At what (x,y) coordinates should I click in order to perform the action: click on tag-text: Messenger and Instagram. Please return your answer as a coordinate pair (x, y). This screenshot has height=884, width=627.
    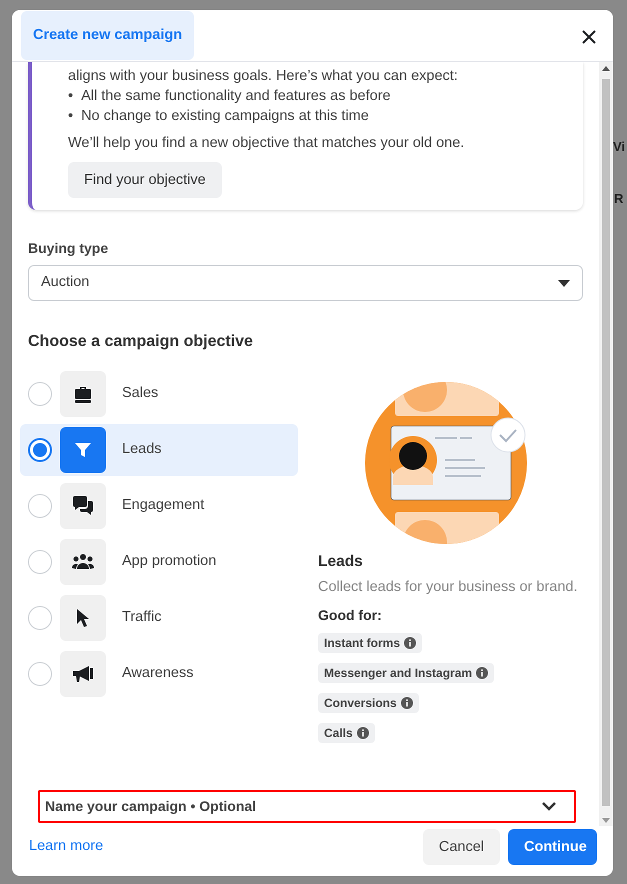
    Looking at the image, I should click on (398, 673).